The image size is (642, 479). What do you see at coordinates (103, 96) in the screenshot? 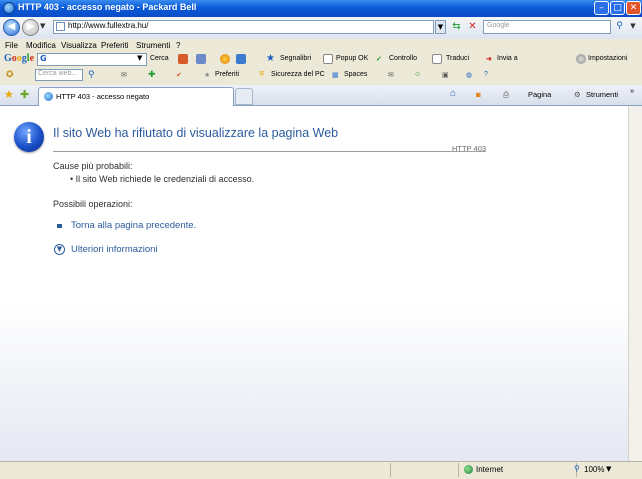
I see `tab-label: HTTP 403 - accesso negato` at bounding box center [103, 96].